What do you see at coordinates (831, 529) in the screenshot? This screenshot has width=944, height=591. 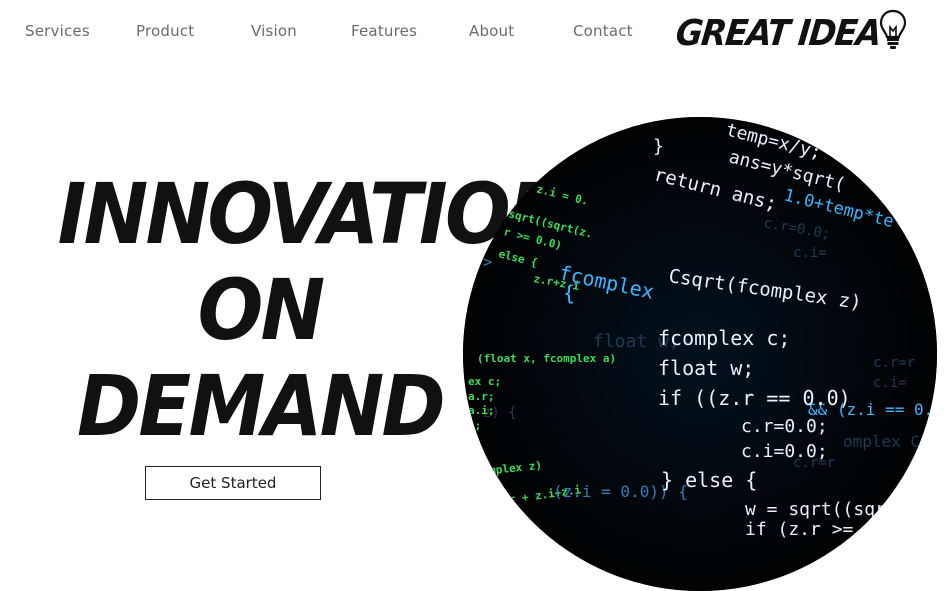 I see `svg-text: if (z.r >= 0.0){` at bounding box center [831, 529].